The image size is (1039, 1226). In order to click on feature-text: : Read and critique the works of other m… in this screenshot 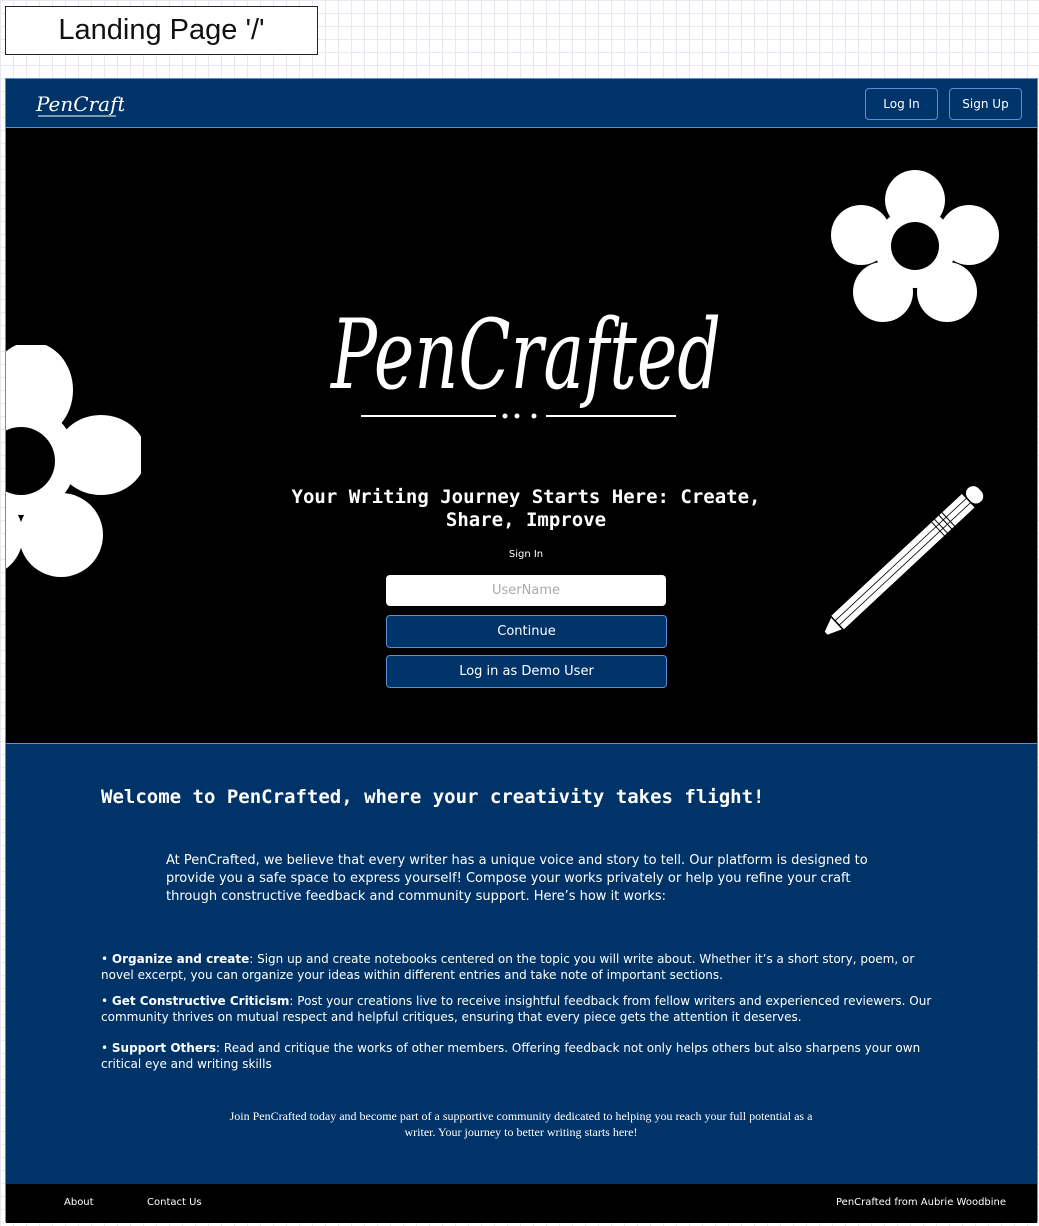, I will do `click(511, 1056)`.